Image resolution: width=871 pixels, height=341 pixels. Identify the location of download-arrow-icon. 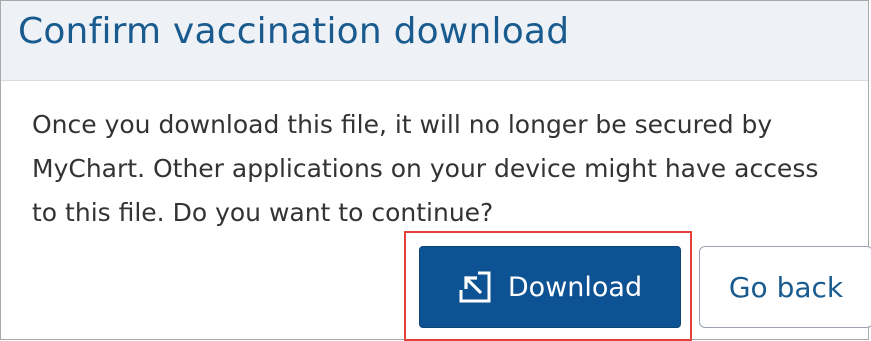
(475, 287).